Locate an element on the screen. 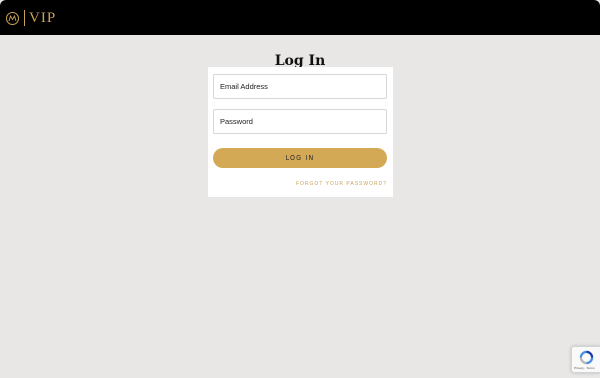  login-button: LOG IN is located at coordinates (300, 158).